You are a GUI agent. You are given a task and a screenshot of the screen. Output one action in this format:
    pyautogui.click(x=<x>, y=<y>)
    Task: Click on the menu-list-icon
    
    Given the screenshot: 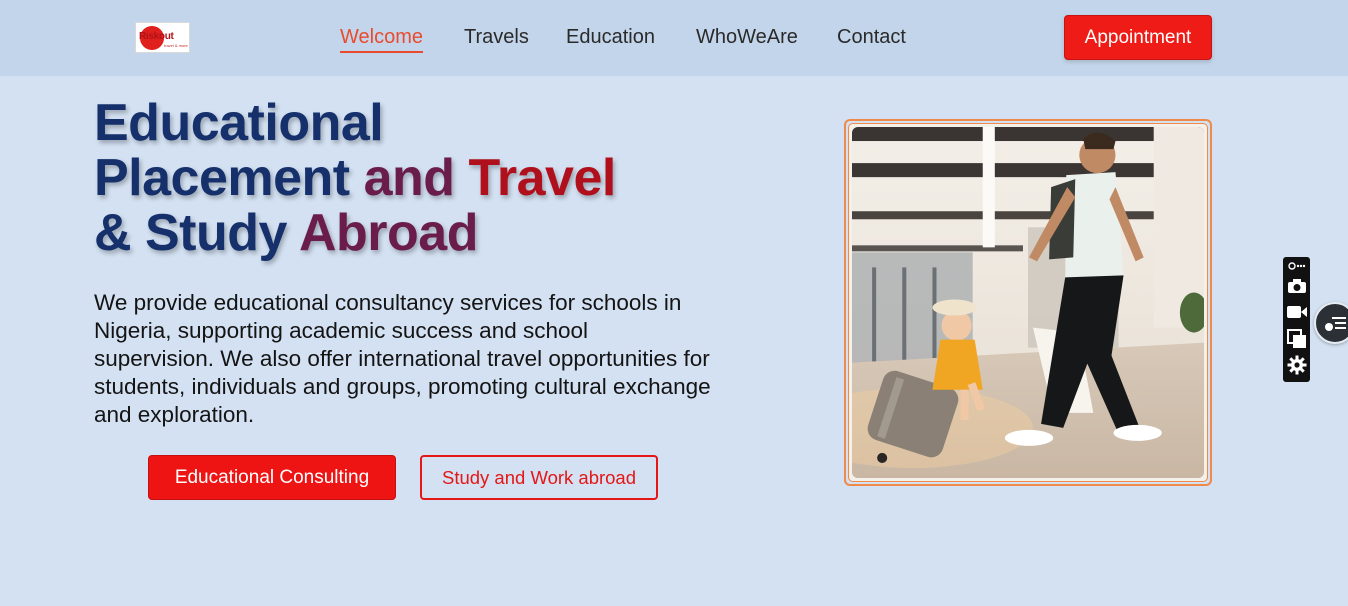 What is the action you would take?
    pyautogui.click(x=1335, y=324)
    